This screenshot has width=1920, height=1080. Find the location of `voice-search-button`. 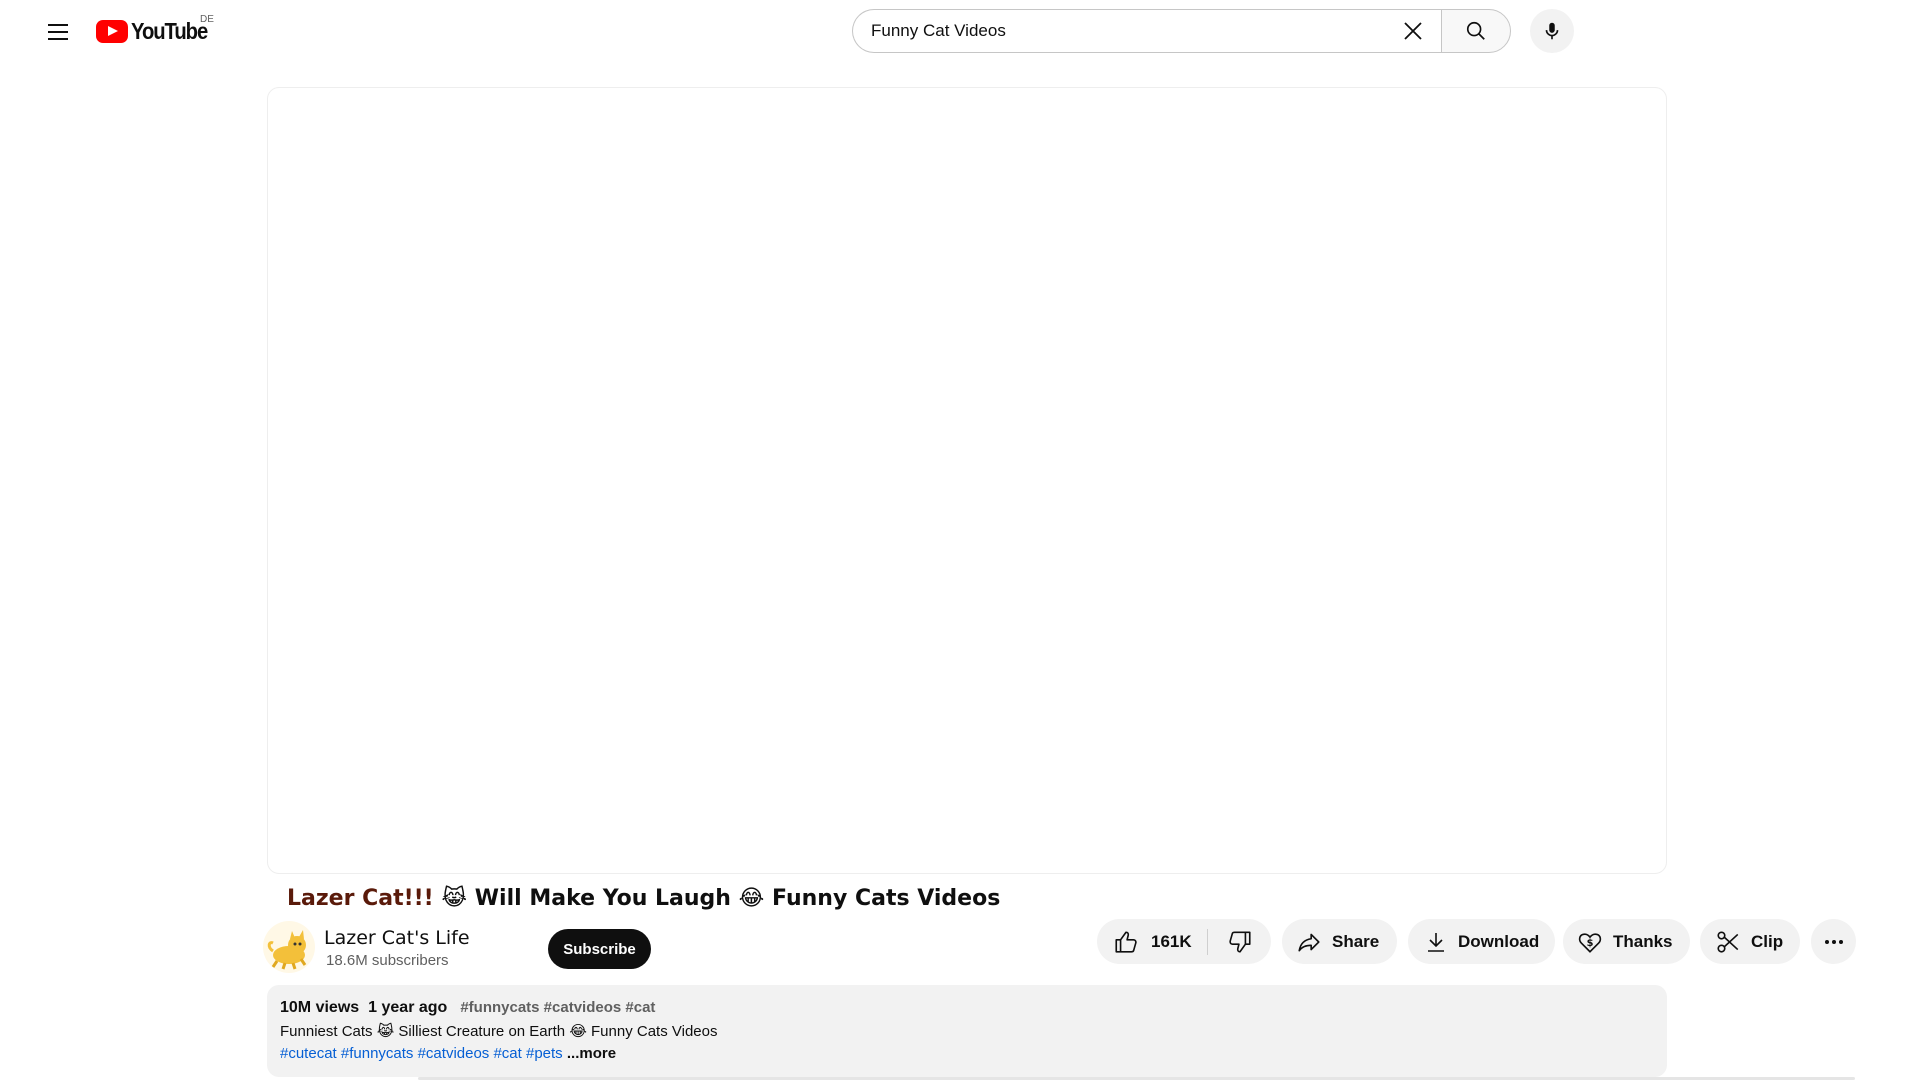

voice-search-button is located at coordinates (1552, 31).